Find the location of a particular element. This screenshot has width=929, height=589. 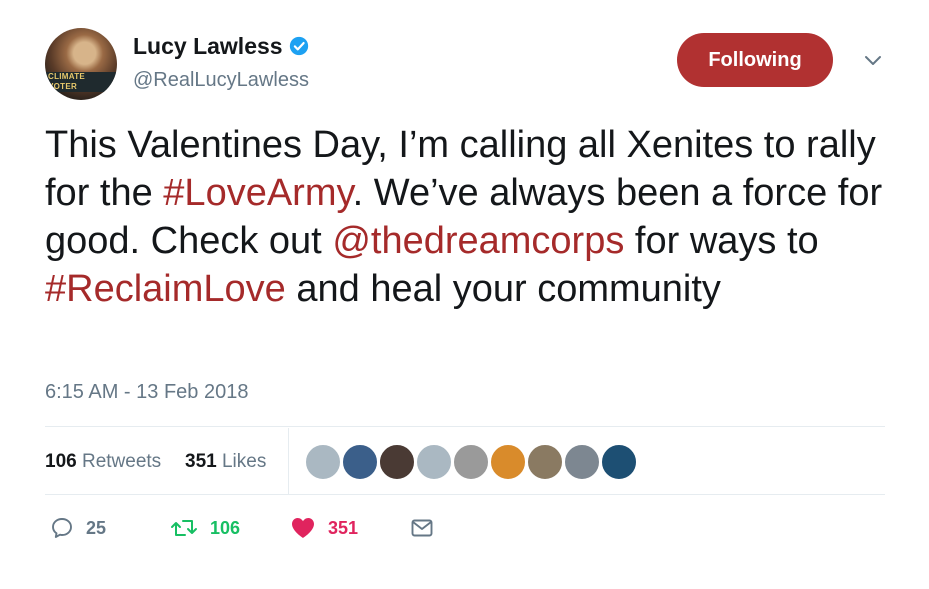

tweet-actions: 25 106 351 is located at coordinates (465, 534).